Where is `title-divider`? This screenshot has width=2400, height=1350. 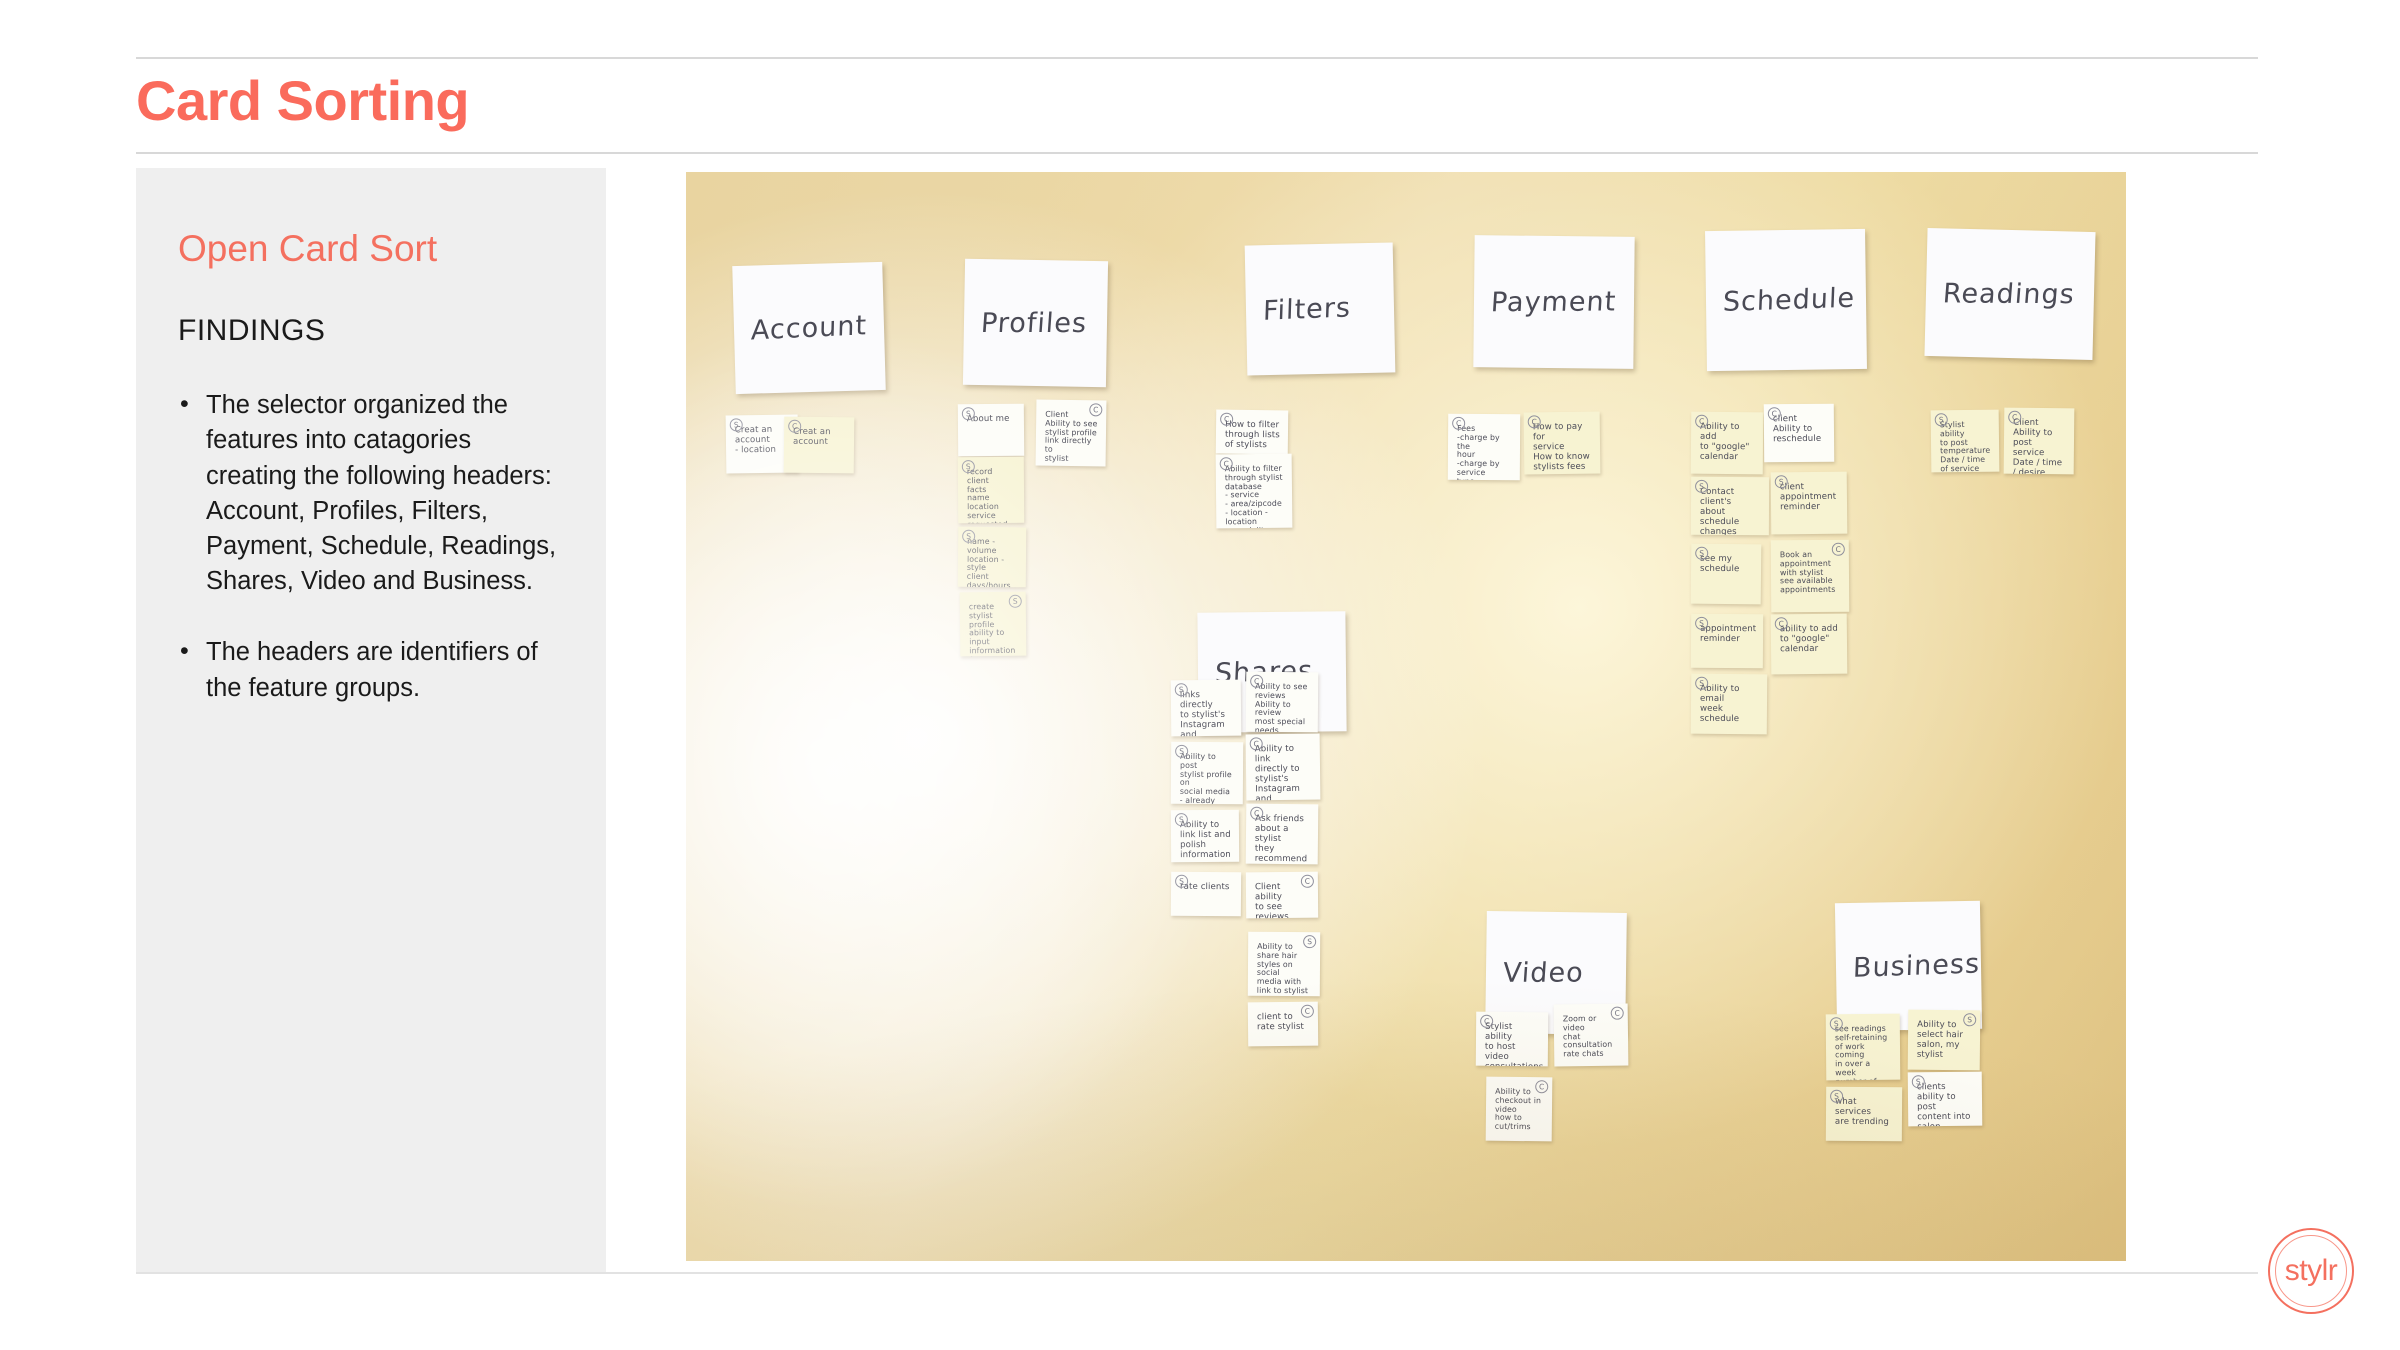 title-divider is located at coordinates (1197, 153).